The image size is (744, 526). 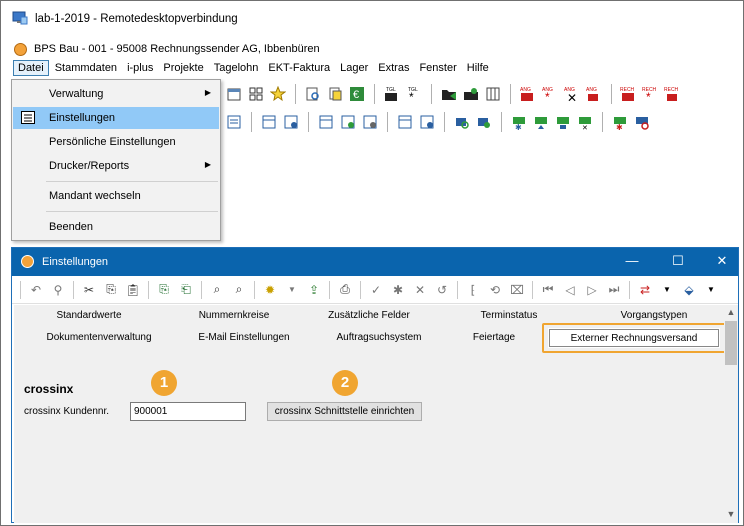 I want to click on tab-zusaetzliche-felder: Zusätzliche Felder, so click(x=369, y=316).